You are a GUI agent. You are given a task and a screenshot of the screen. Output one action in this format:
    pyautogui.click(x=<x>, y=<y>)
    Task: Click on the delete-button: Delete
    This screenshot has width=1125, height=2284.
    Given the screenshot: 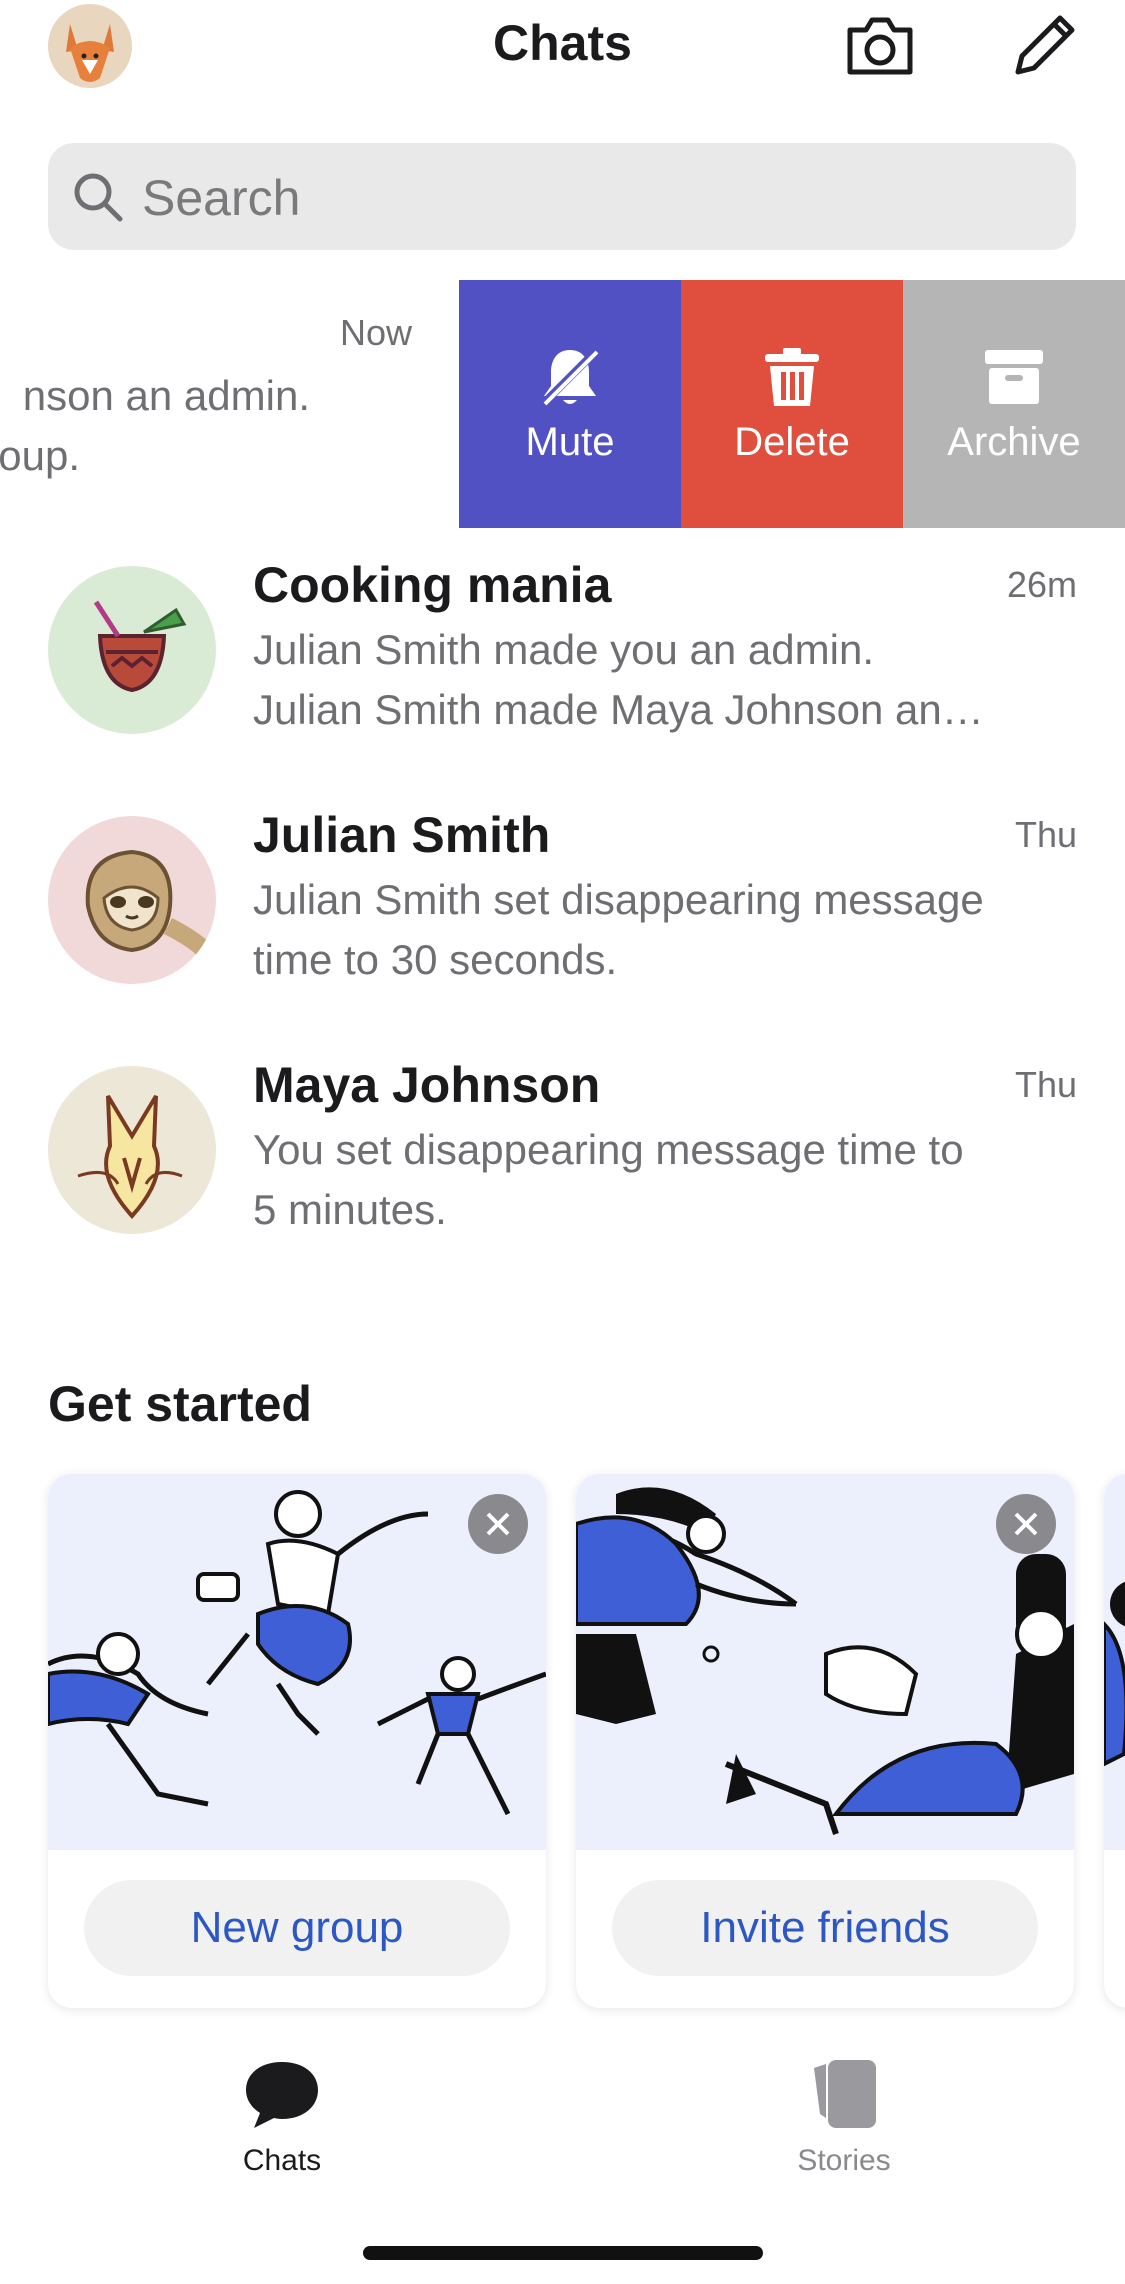 What is the action you would take?
    pyautogui.click(x=792, y=404)
    